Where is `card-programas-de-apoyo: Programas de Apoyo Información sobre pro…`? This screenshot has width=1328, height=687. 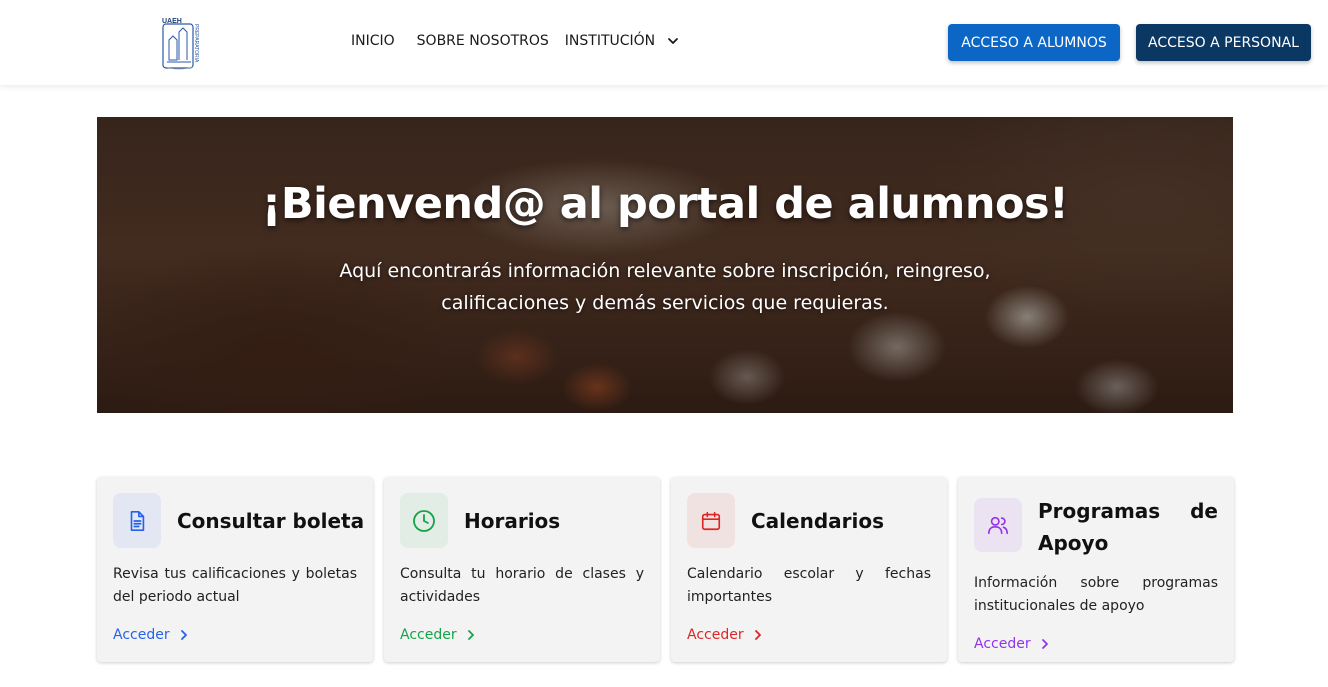
card-programas-de-apoyo: Programas de Apoyo Información sobre pro… is located at coordinates (1096, 569).